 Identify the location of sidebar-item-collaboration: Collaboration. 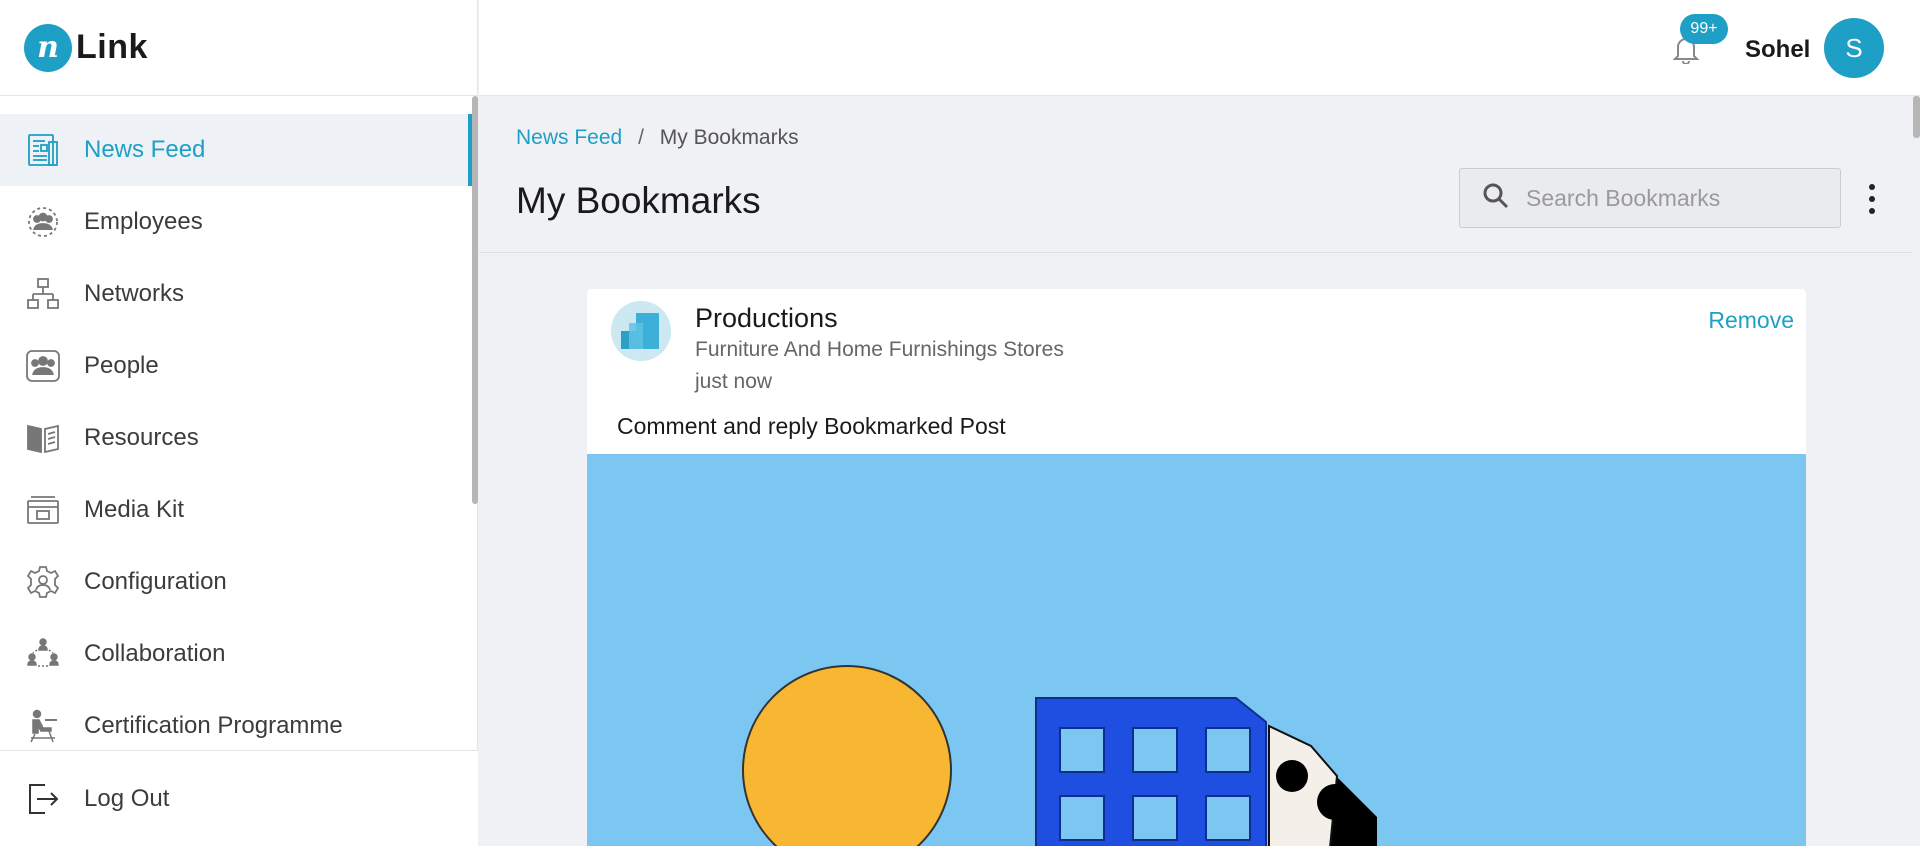
(236, 654).